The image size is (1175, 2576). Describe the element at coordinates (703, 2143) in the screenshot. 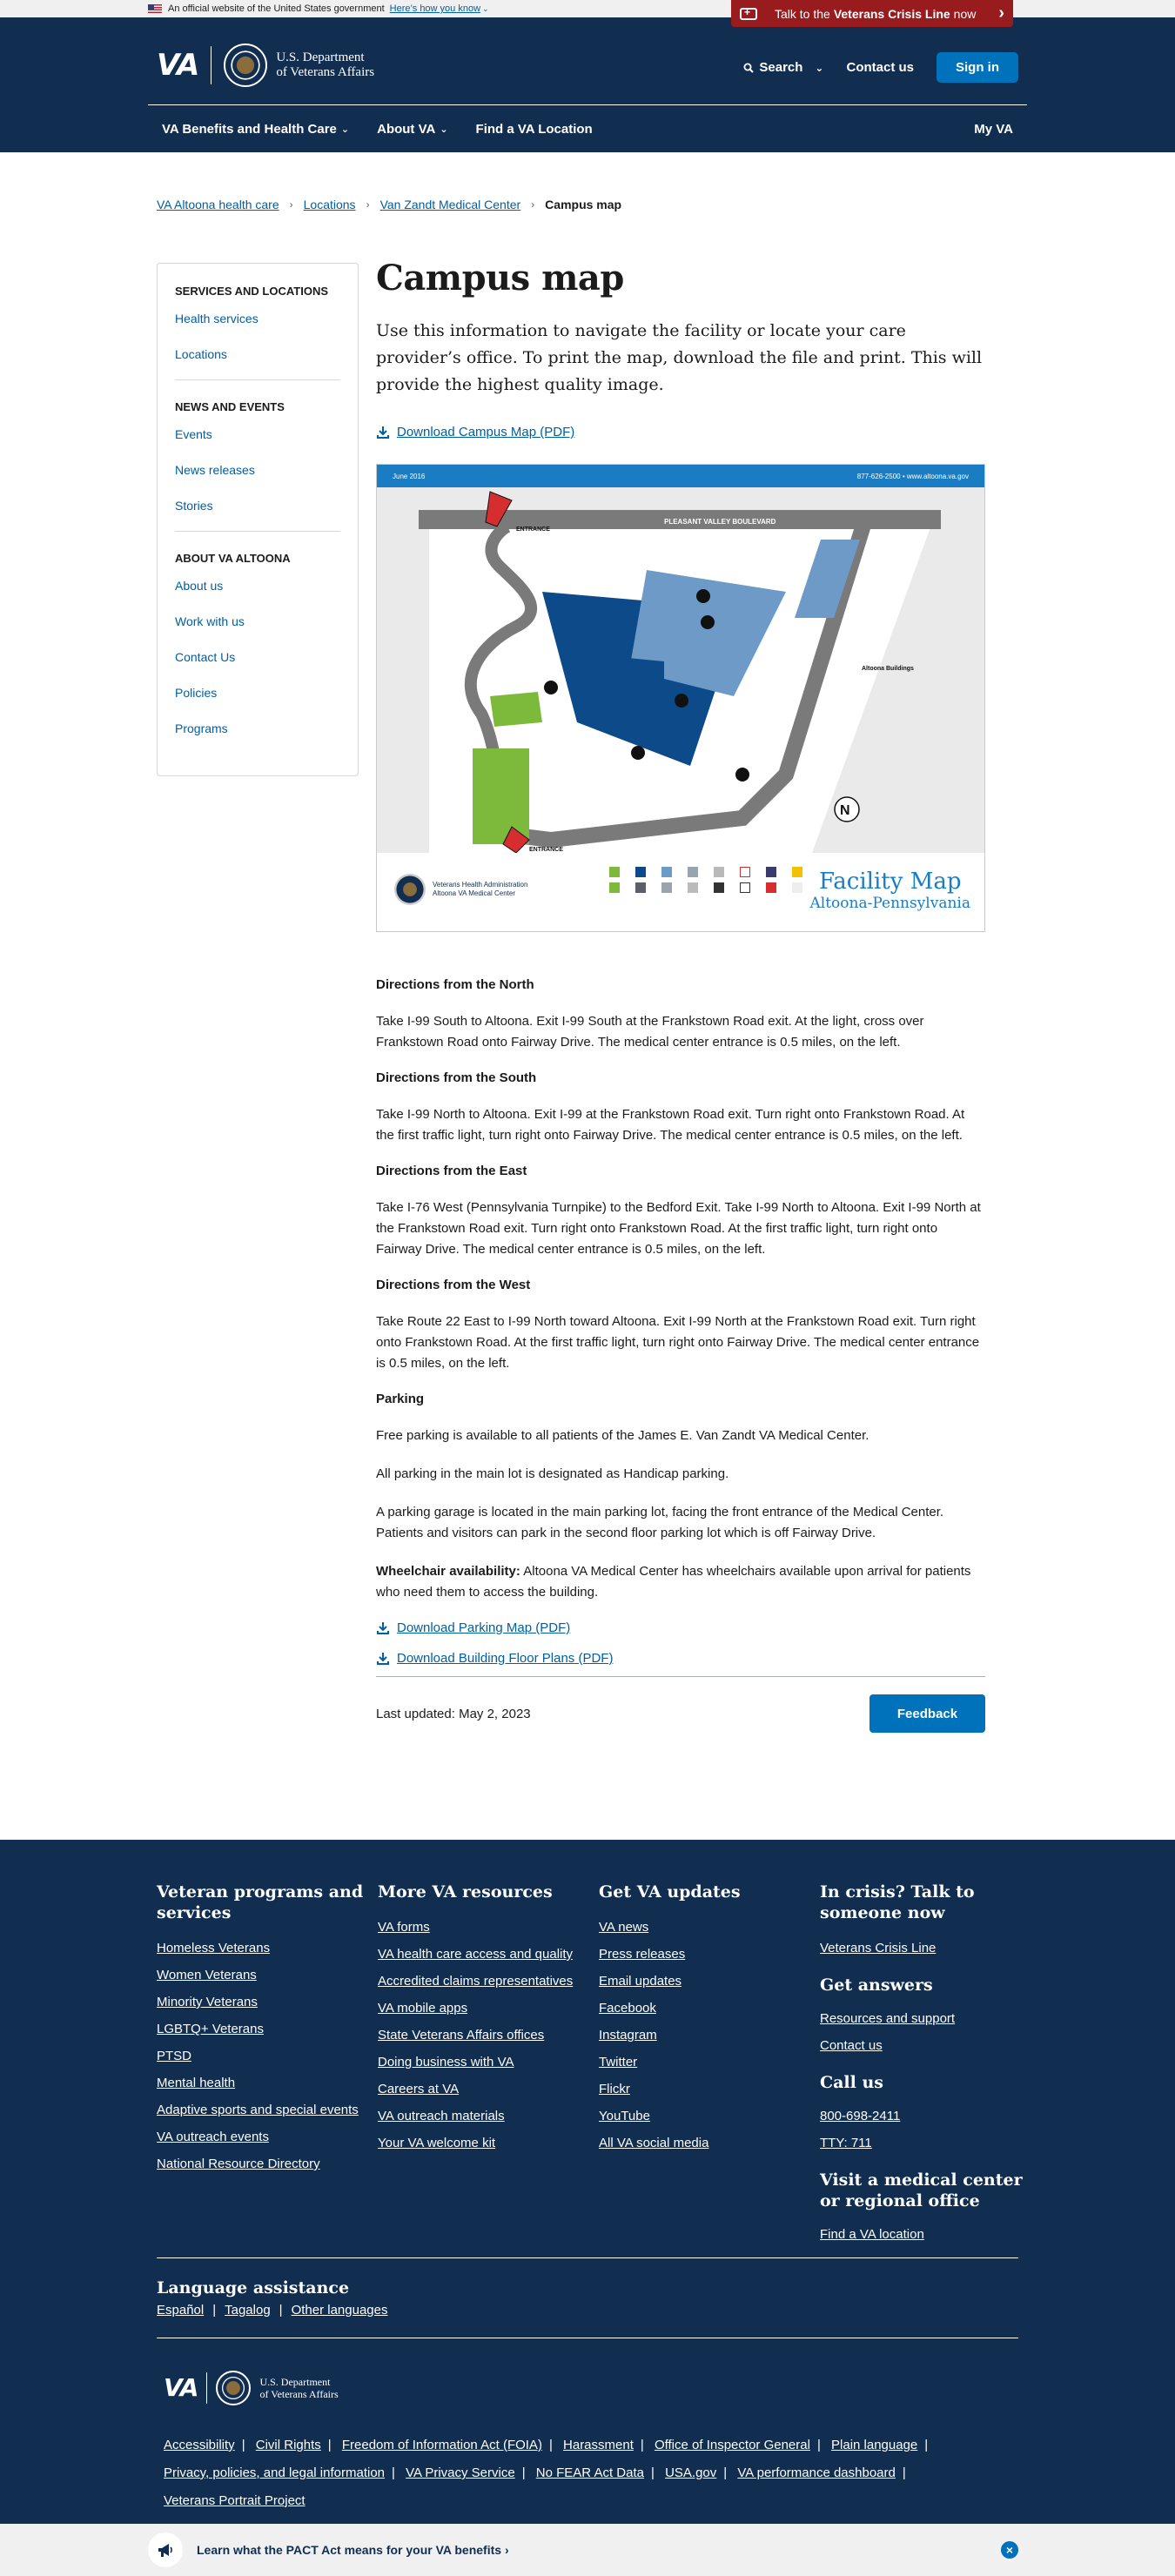

I see `footer-link: All VA social media` at that location.